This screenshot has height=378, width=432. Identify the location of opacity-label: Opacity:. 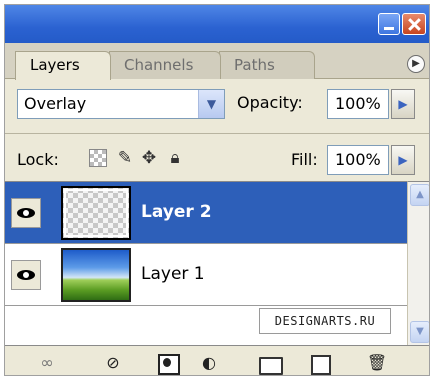
(270, 102).